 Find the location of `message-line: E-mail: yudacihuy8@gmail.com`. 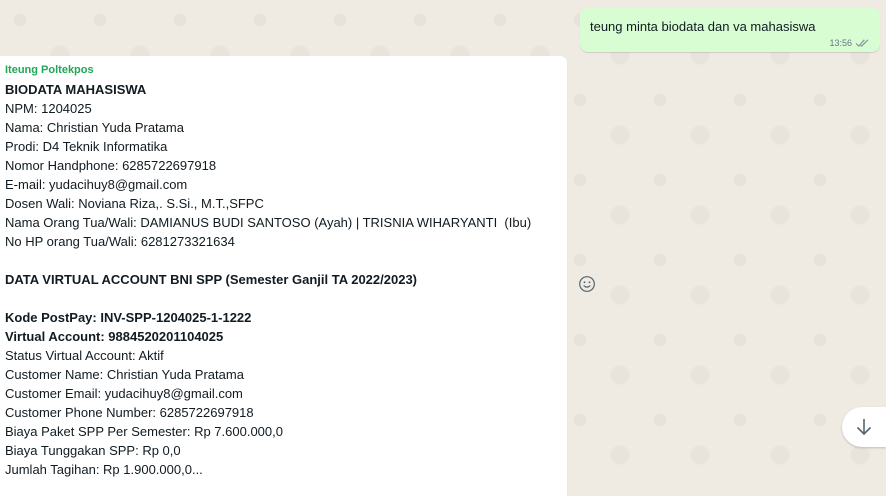

message-line: E-mail: yudacihuy8@gmail.com is located at coordinates (96, 184).